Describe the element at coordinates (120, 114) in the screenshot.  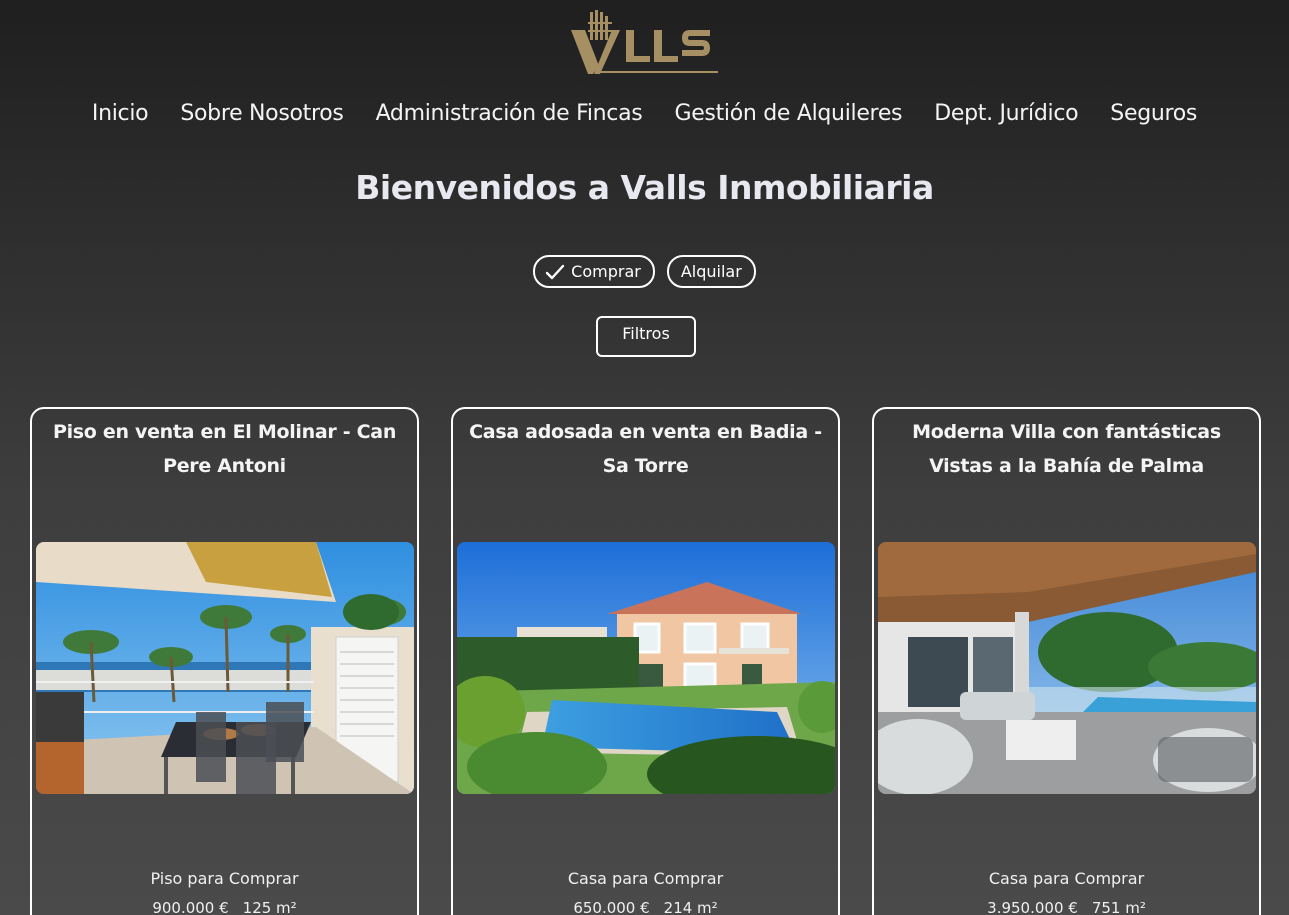
I see `nav-item-inicio: Inicio` at that location.